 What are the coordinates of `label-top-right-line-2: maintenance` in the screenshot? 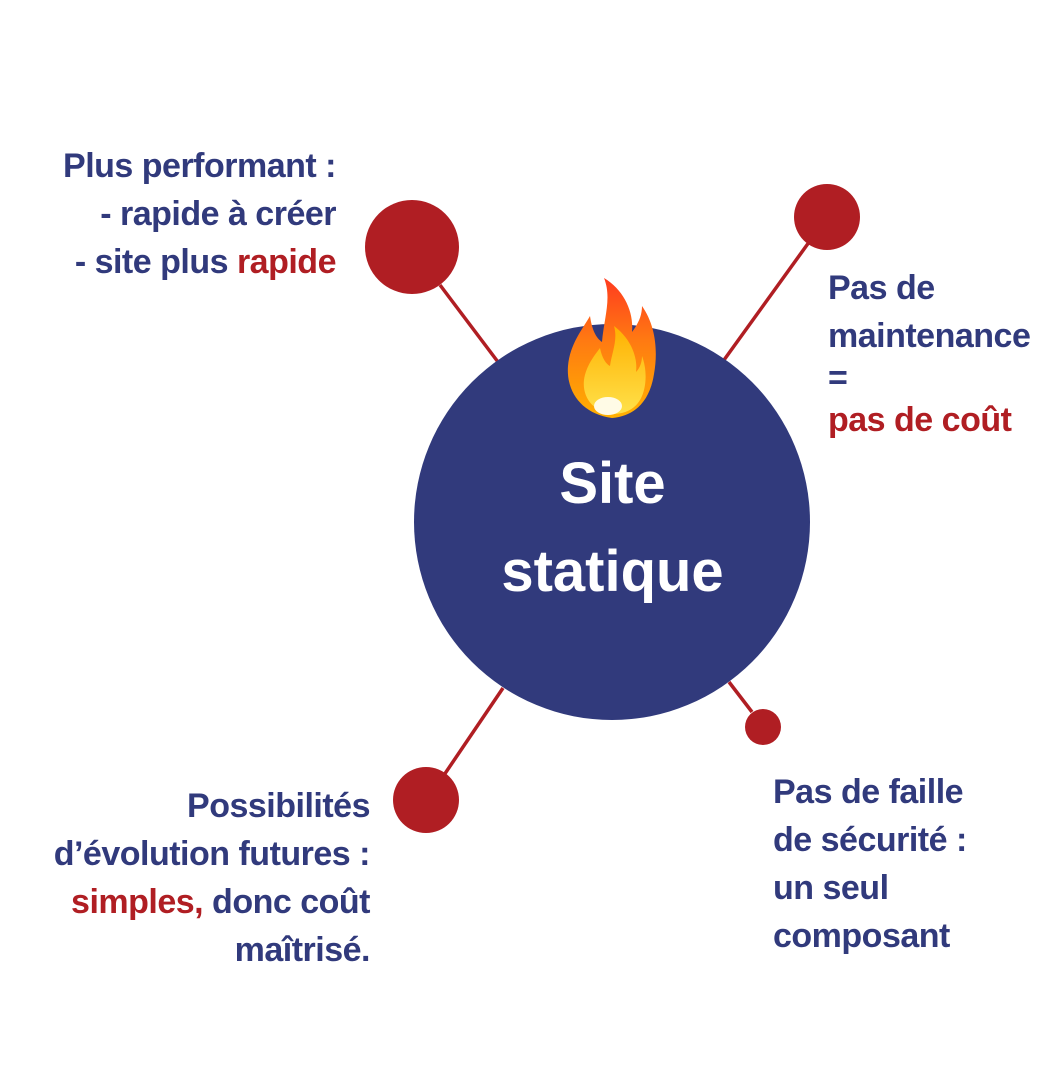 It's located at (929, 336).